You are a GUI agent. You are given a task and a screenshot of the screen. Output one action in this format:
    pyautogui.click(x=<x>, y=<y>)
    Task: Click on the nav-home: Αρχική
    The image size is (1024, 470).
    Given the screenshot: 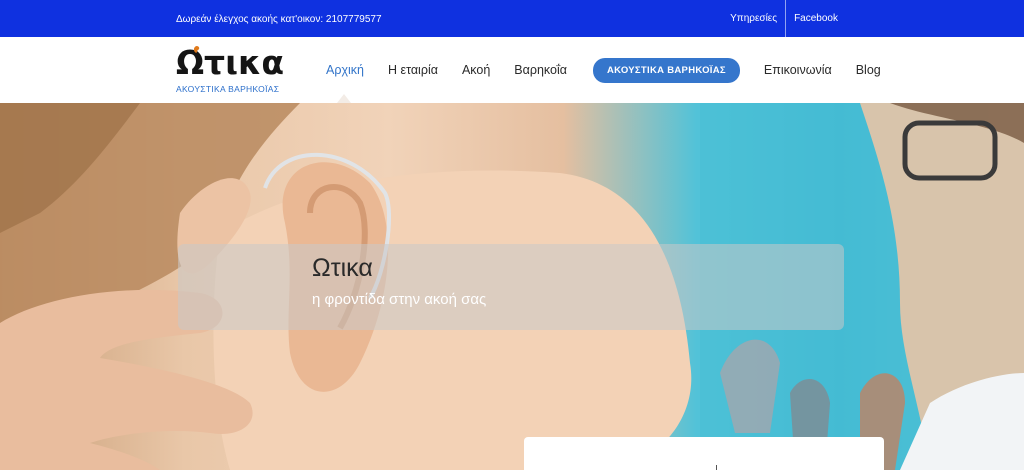 What is the action you would take?
    pyautogui.click(x=345, y=70)
    